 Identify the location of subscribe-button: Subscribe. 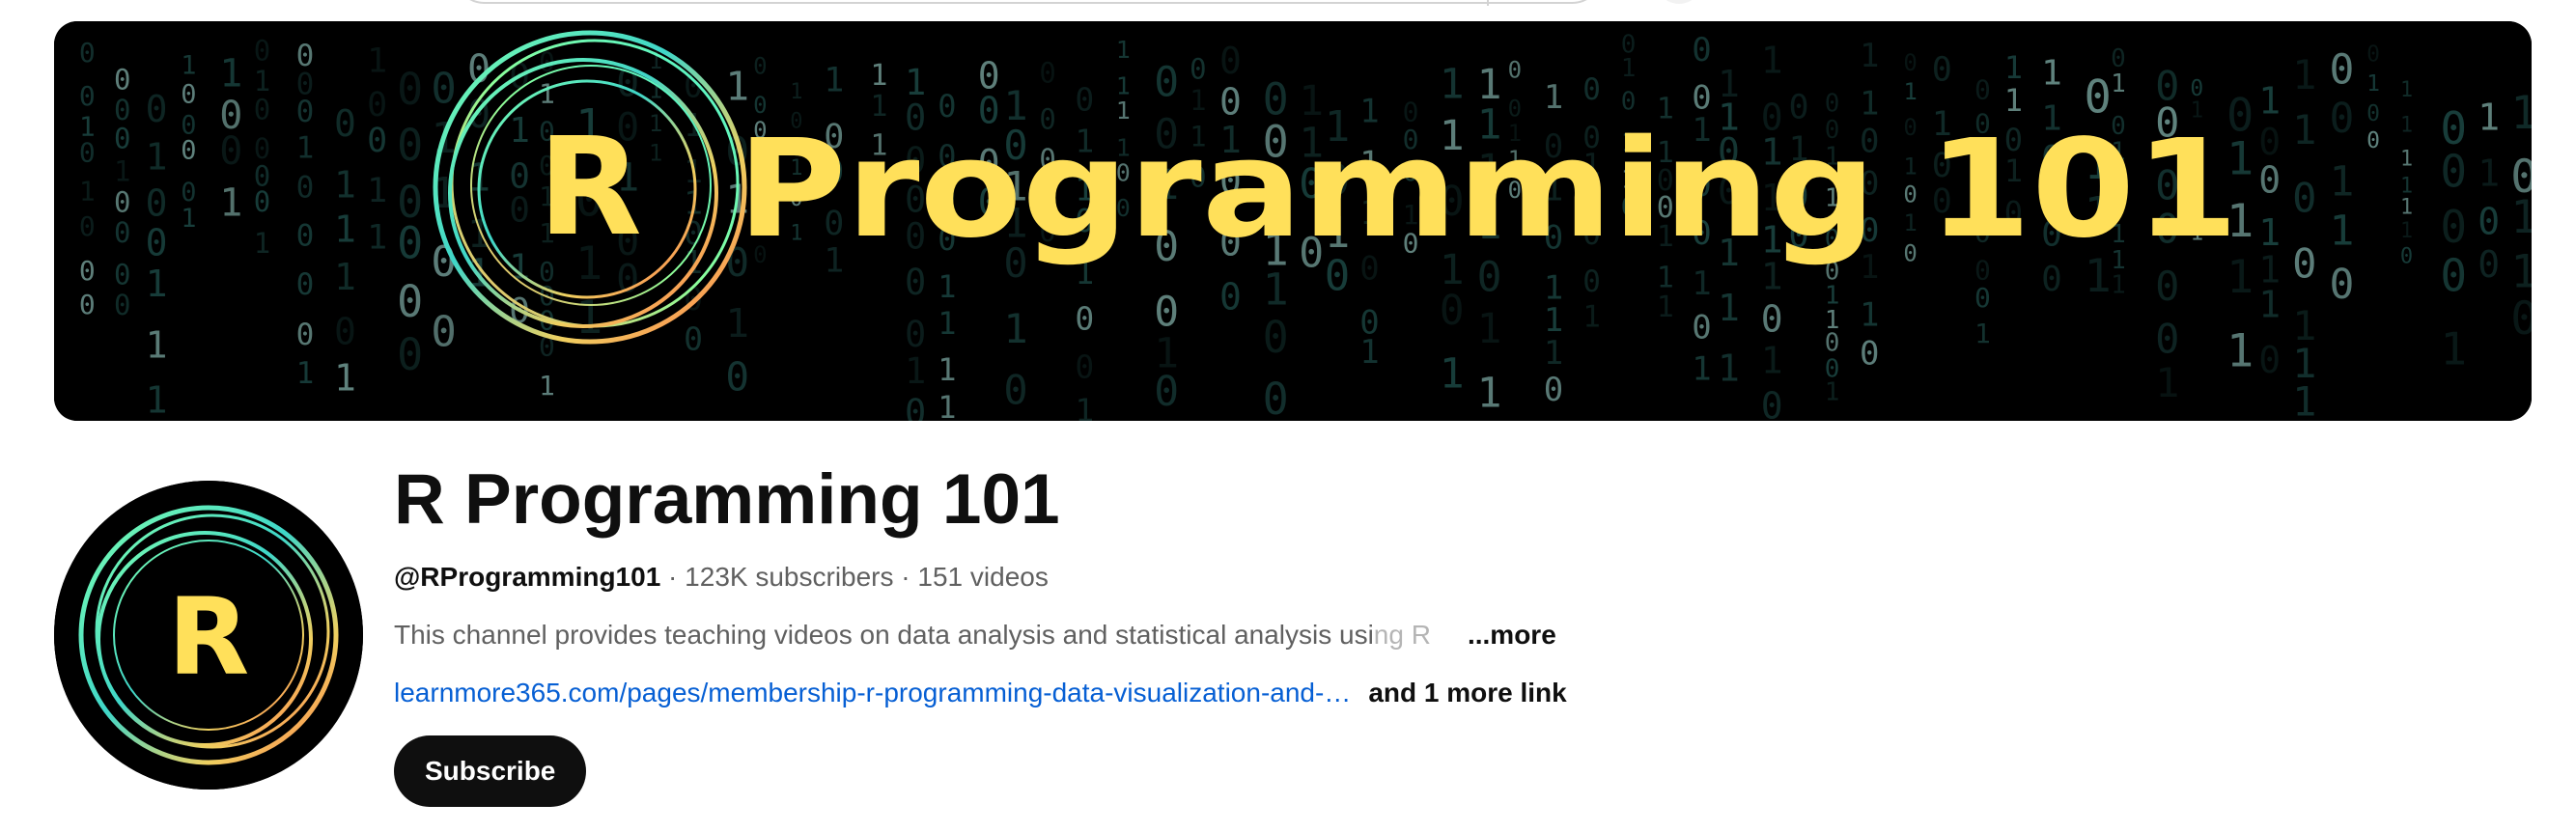
(491, 771).